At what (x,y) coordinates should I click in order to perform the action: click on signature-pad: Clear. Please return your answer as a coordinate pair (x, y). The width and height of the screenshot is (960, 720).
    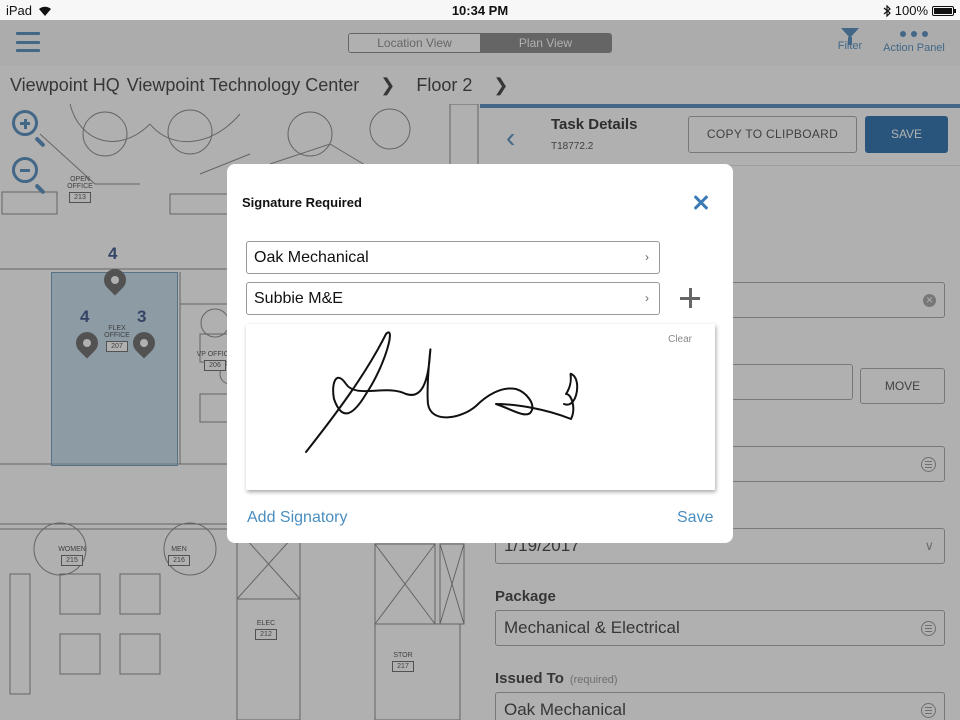
    Looking at the image, I should click on (480, 407).